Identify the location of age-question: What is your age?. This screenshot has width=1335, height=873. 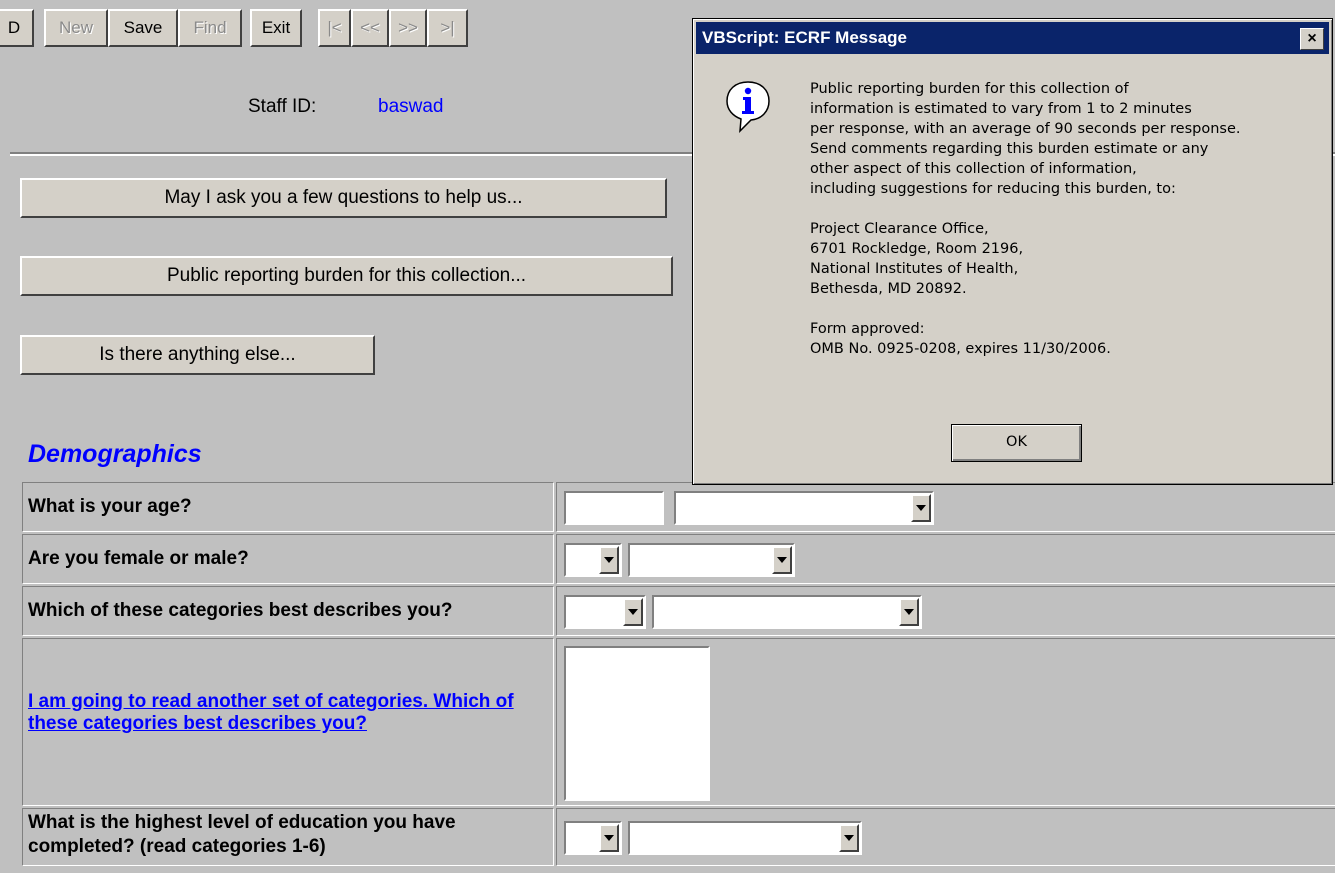
(288, 507).